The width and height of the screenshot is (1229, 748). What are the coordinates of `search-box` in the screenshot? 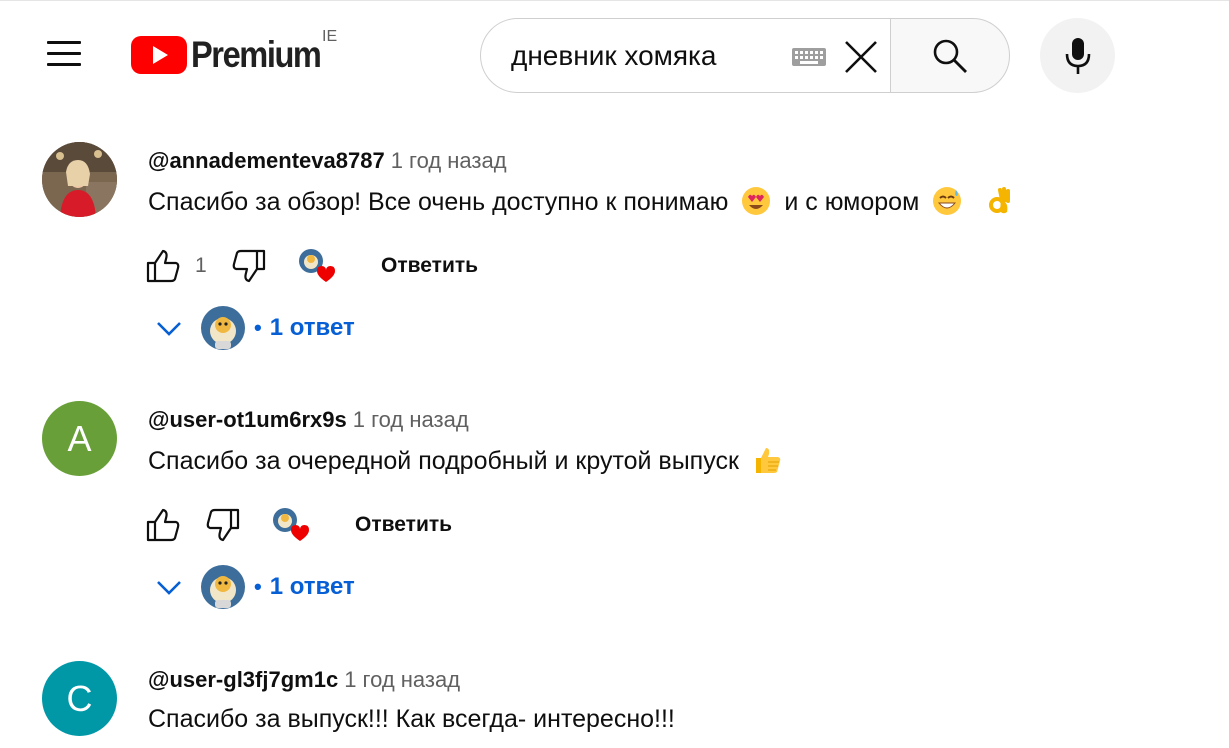 It's located at (685, 55).